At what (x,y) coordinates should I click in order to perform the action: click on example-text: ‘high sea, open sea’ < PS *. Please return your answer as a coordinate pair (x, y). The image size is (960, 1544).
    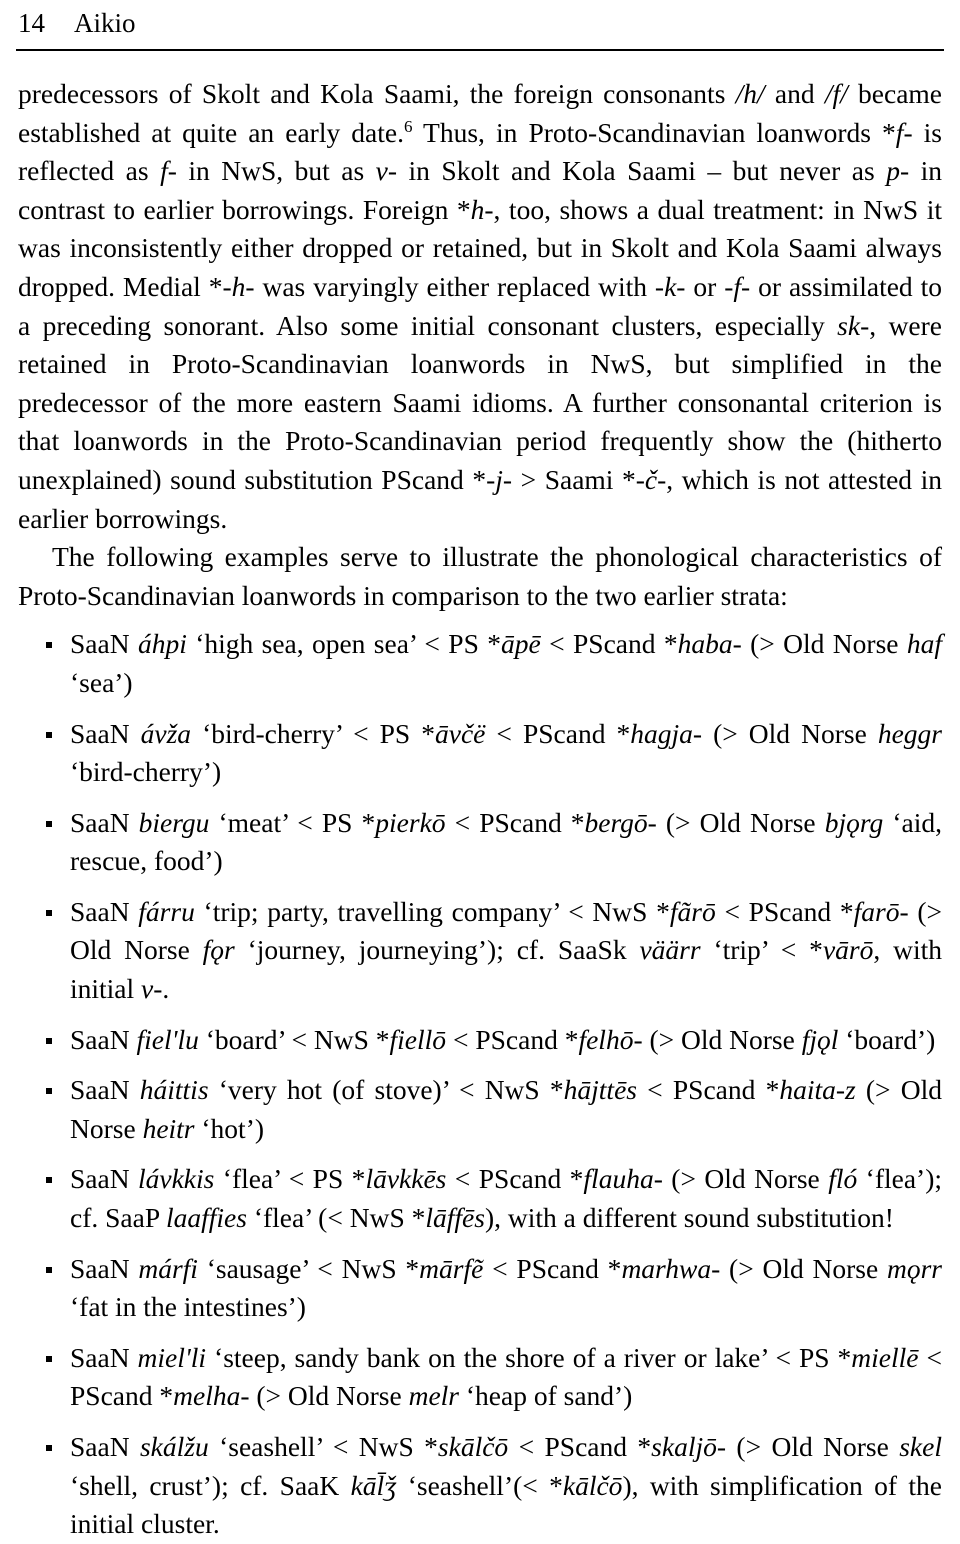
    Looking at the image, I should click on (344, 644).